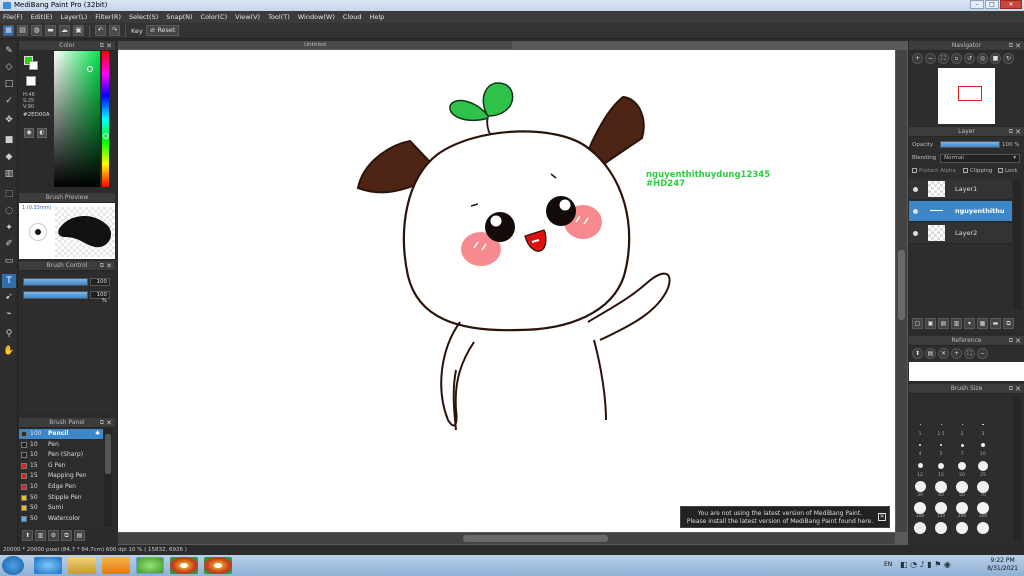 The width and height of the screenshot is (1024, 576). What do you see at coordinates (9, 351) in the screenshot?
I see `hand-tool-icon: ✋` at bounding box center [9, 351].